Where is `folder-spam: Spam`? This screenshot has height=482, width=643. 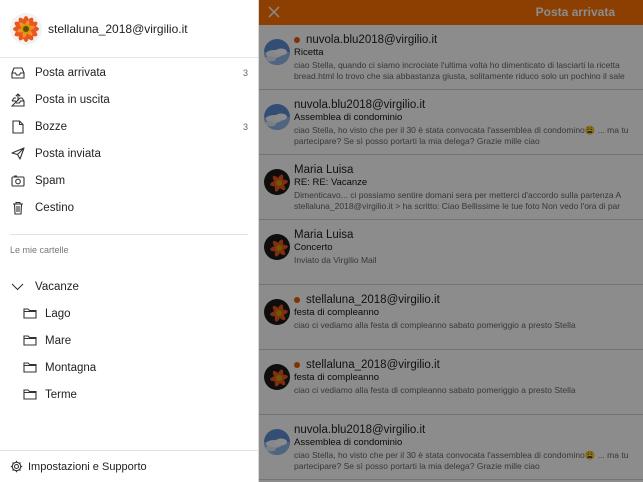
folder-spam: Spam is located at coordinates (129, 180).